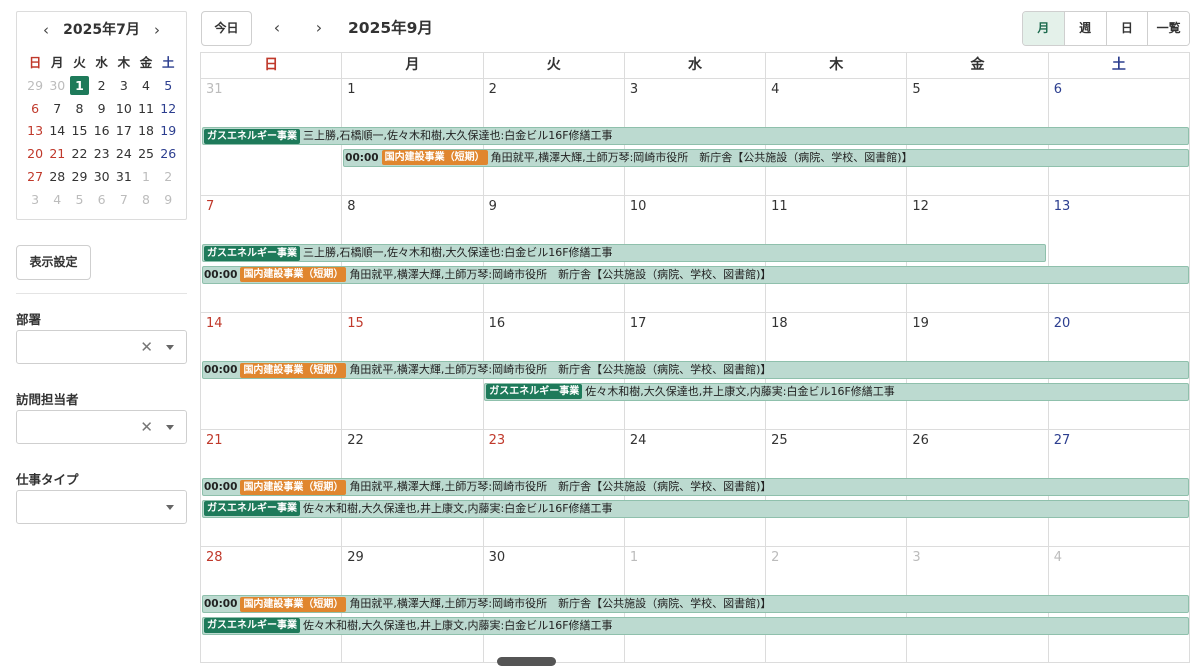 The image size is (1200, 669). I want to click on day-number: 16, so click(497, 324).